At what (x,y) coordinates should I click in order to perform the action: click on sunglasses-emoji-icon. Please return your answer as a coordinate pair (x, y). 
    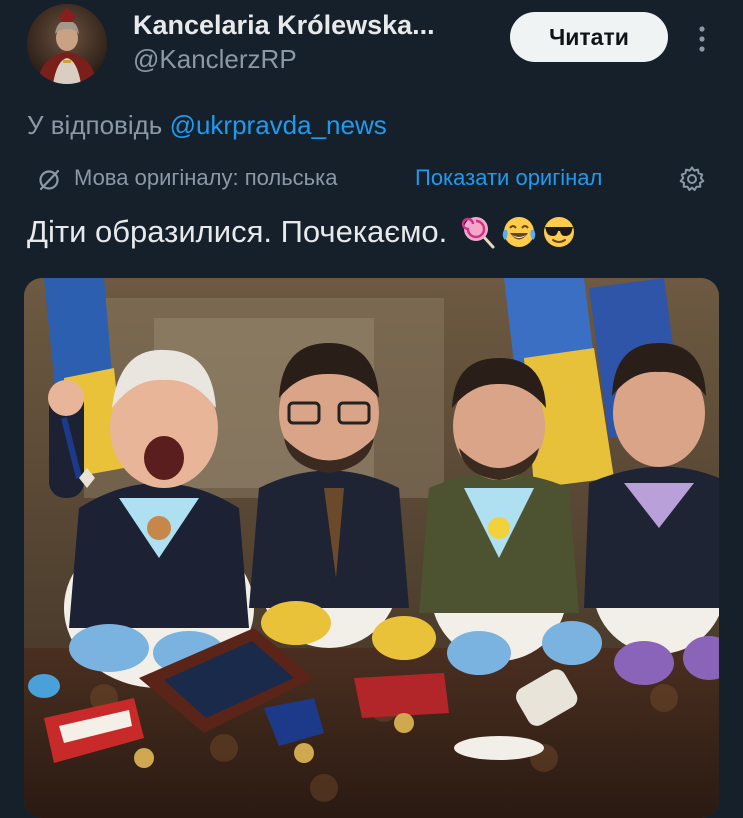
    Looking at the image, I should click on (559, 232).